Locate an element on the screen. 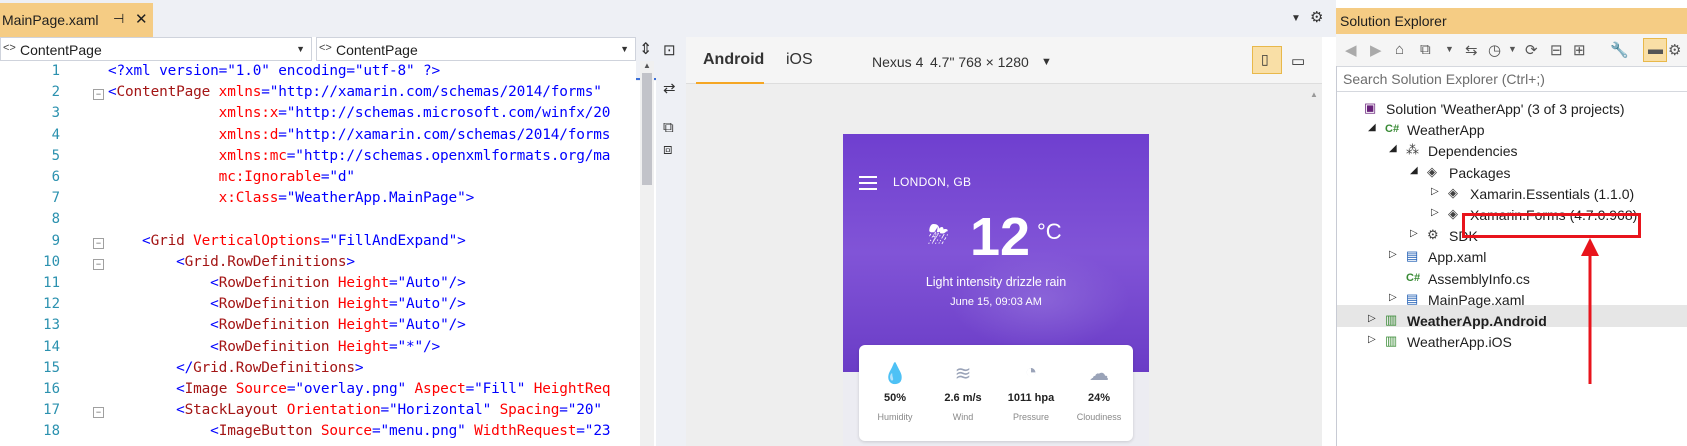  open-external-icon: ⧈ is located at coordinates (668, 149).